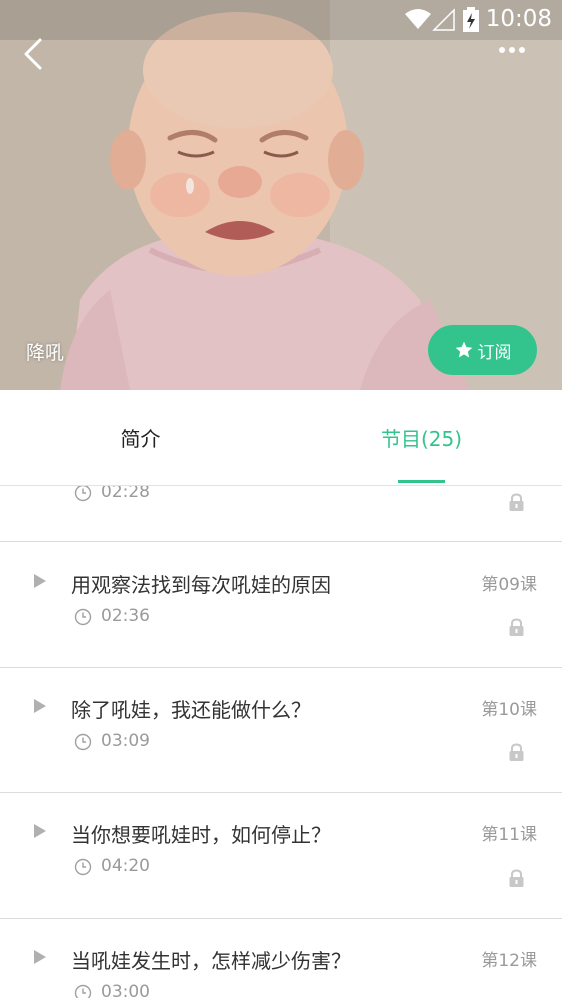  Describe the element at coordinates (421, 481) in the screenshot. I see `active-tab-indicator` at that location.